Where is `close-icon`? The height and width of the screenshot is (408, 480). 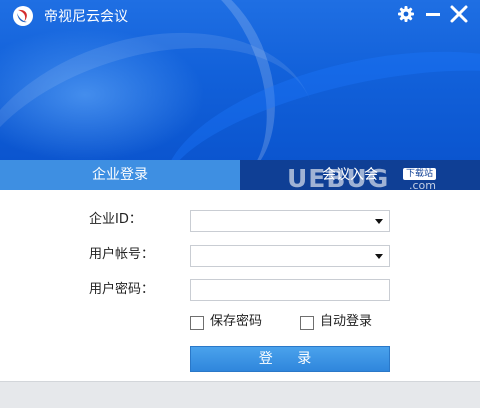
close-icon is located at coordinates (459, 14).